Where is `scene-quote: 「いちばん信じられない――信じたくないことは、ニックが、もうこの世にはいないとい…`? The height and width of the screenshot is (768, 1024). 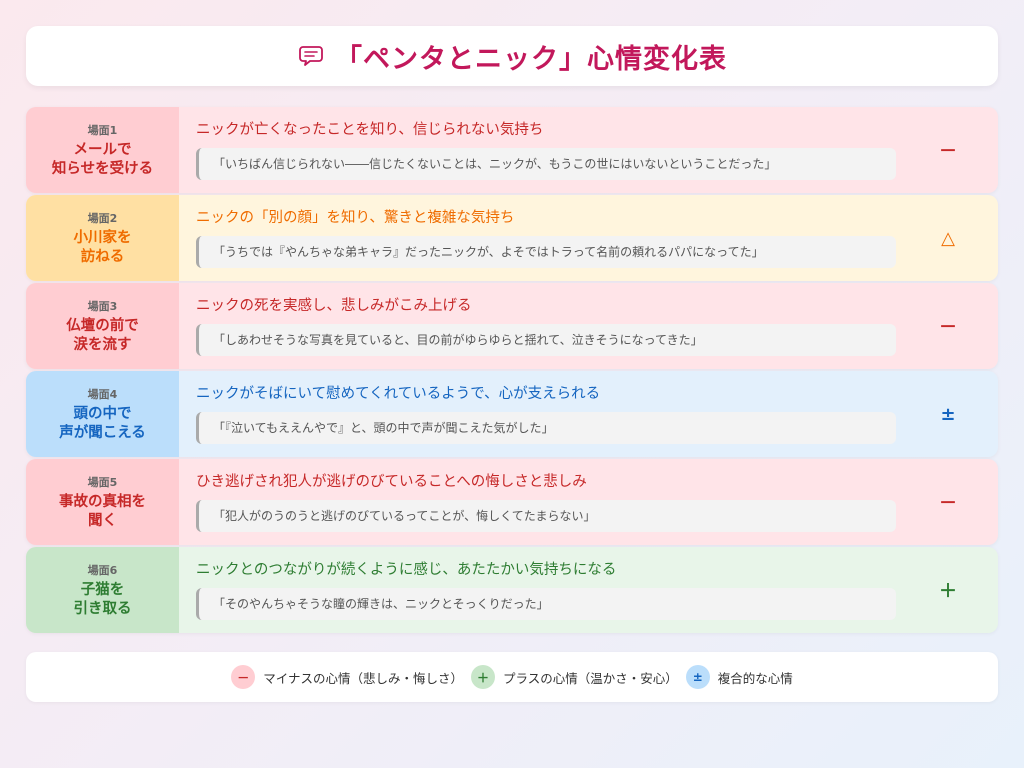 scene-quote: 「いちばん信じられない――信じたくないことは、ニックが、もうこの世にはいないとい… is located at coordinates (546, 164).